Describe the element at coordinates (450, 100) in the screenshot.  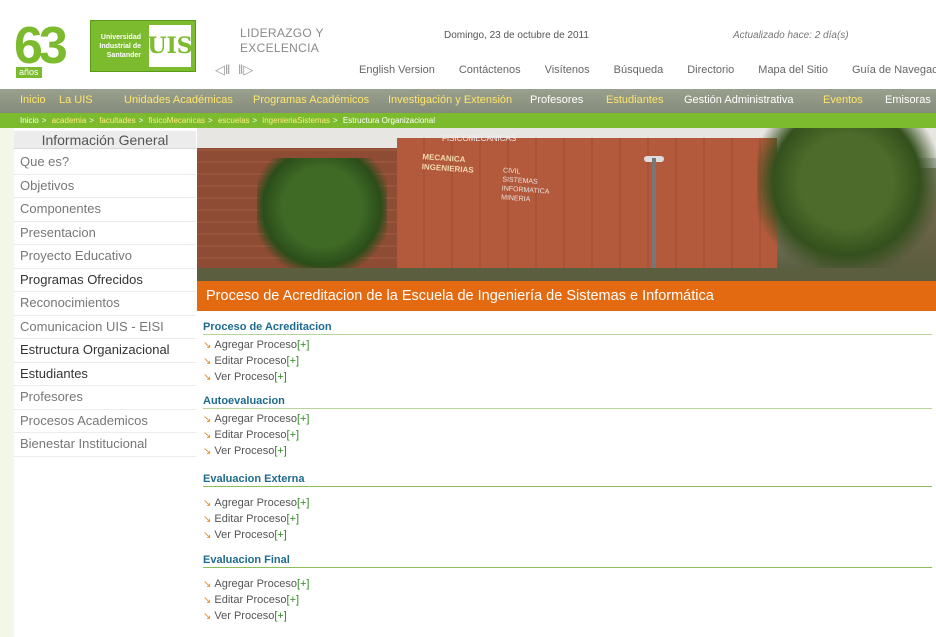
I see `nav-item-investigacion: Investigación y Extensión` at that location.